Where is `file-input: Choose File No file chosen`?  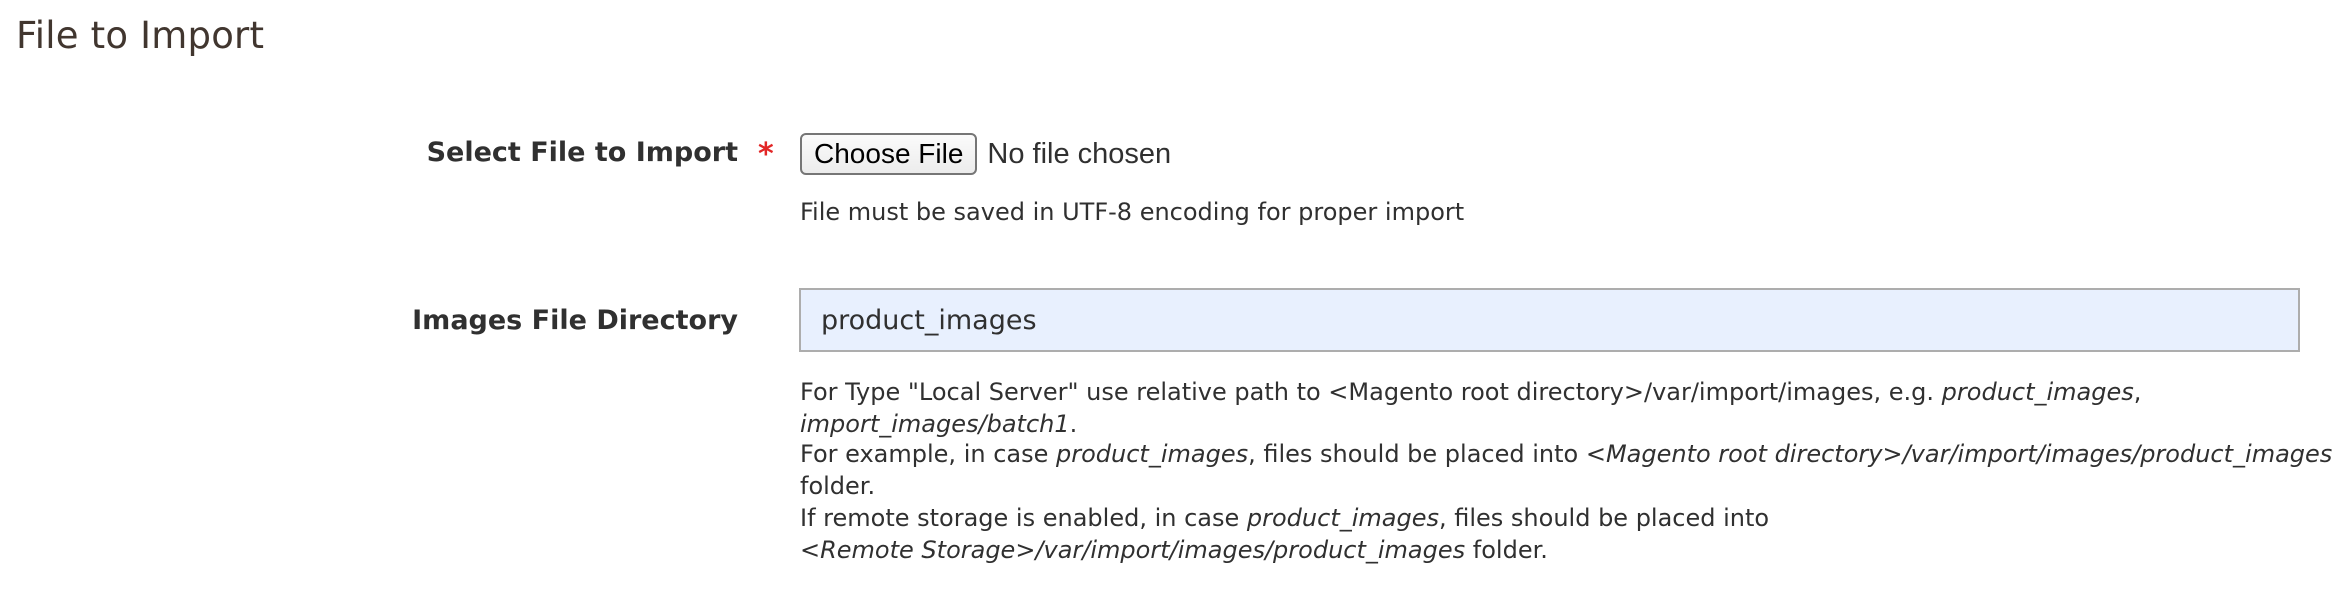
file-input: Choose File No file chosen is located at coordinates (985, 154).